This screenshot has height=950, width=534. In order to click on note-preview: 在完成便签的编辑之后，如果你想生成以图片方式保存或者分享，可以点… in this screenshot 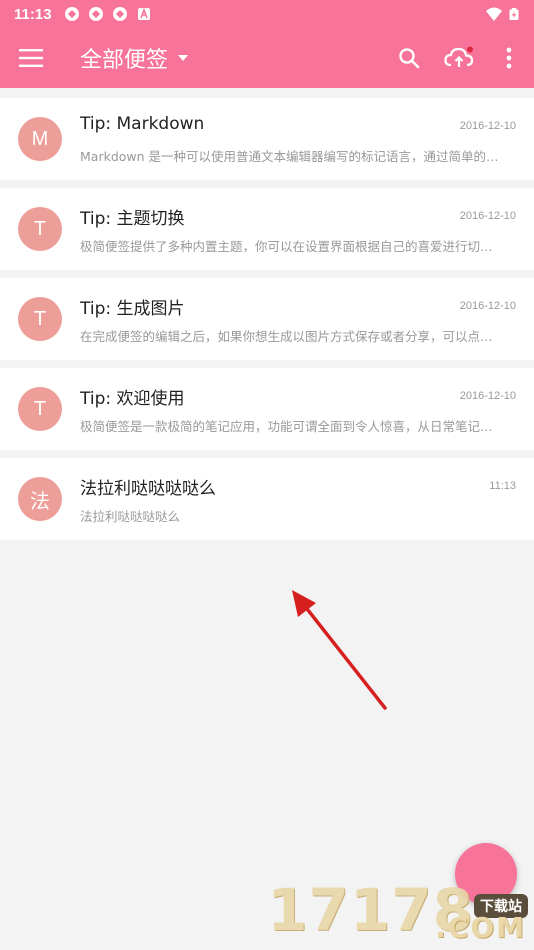, I will do `click(286, 336)`.